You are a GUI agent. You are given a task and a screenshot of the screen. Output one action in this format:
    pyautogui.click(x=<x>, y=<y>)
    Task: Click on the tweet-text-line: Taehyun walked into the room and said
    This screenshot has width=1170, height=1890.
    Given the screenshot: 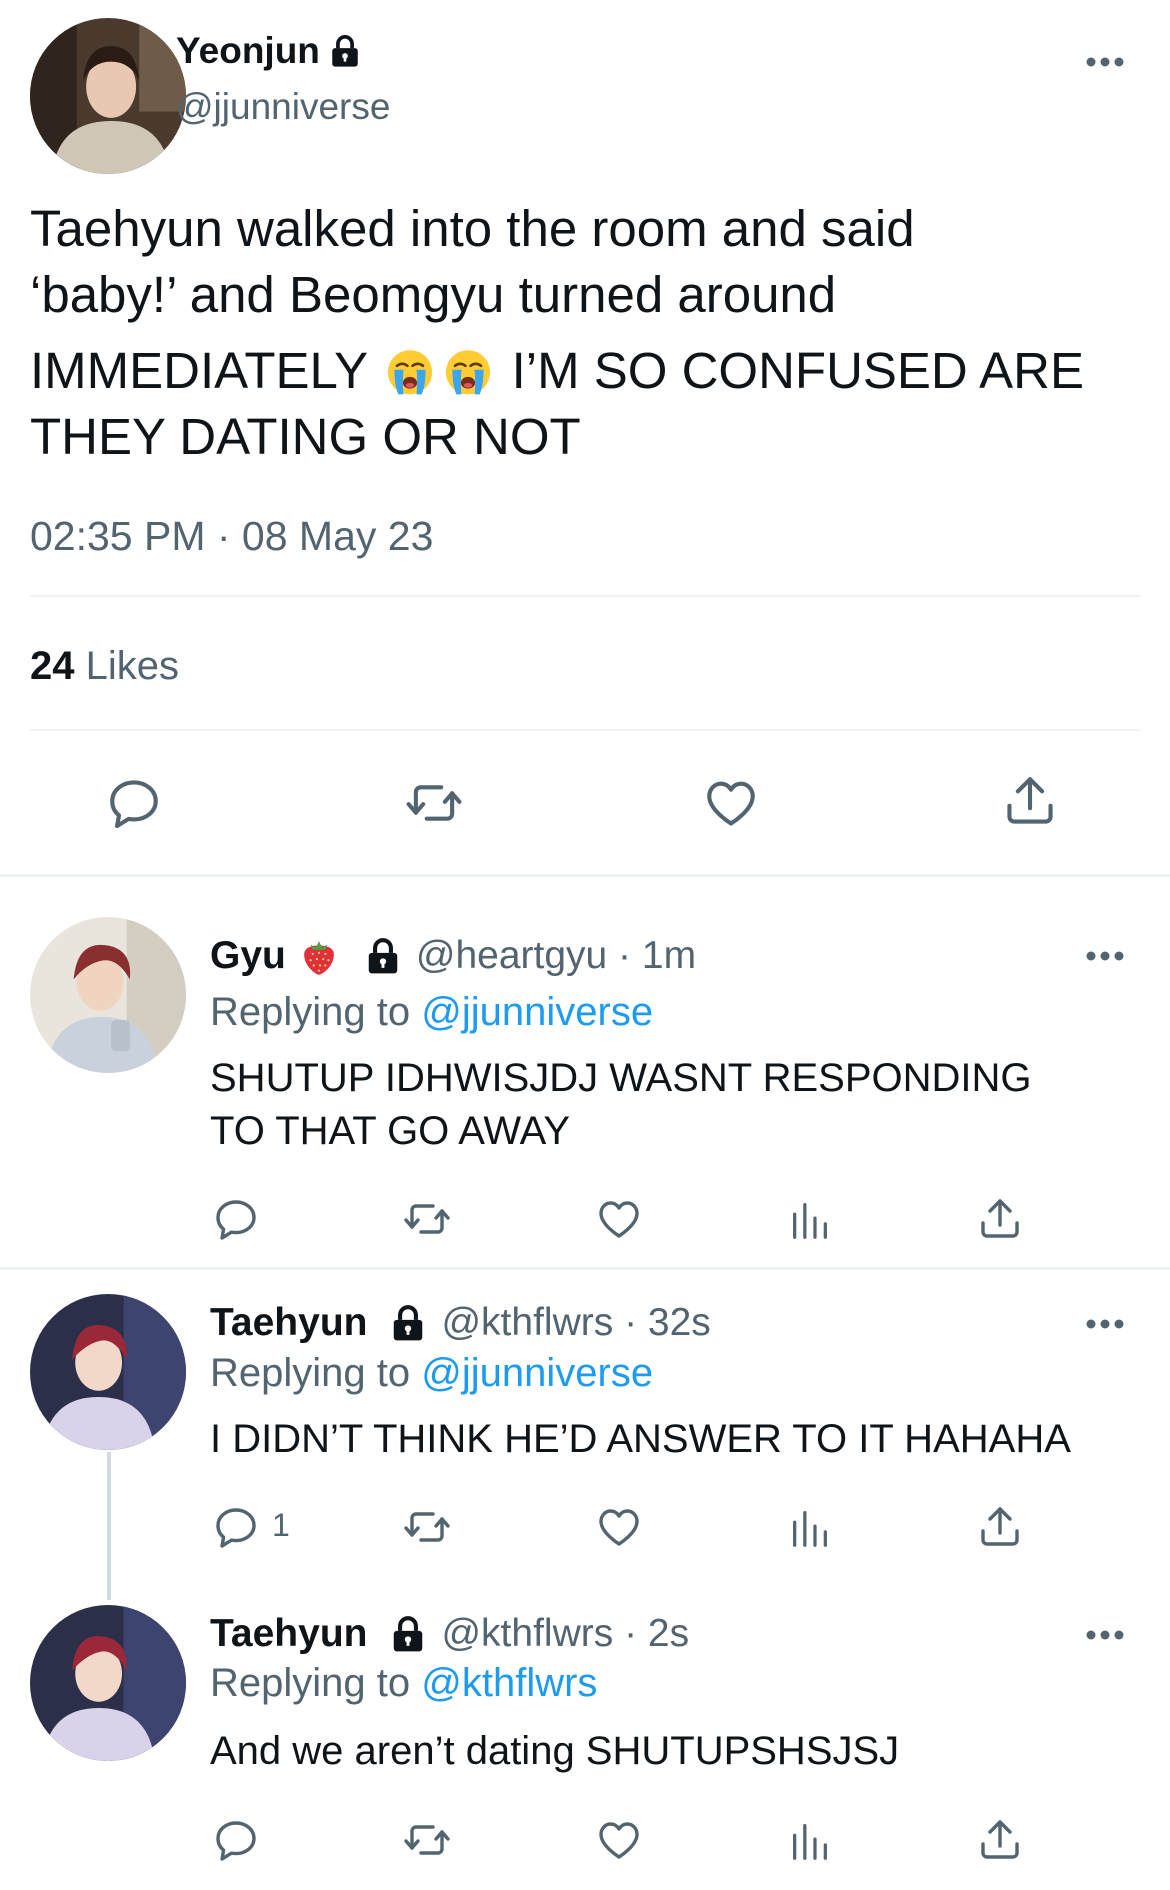 What is the action you would take?
    pyautogui.click(x=472, y=228)
    